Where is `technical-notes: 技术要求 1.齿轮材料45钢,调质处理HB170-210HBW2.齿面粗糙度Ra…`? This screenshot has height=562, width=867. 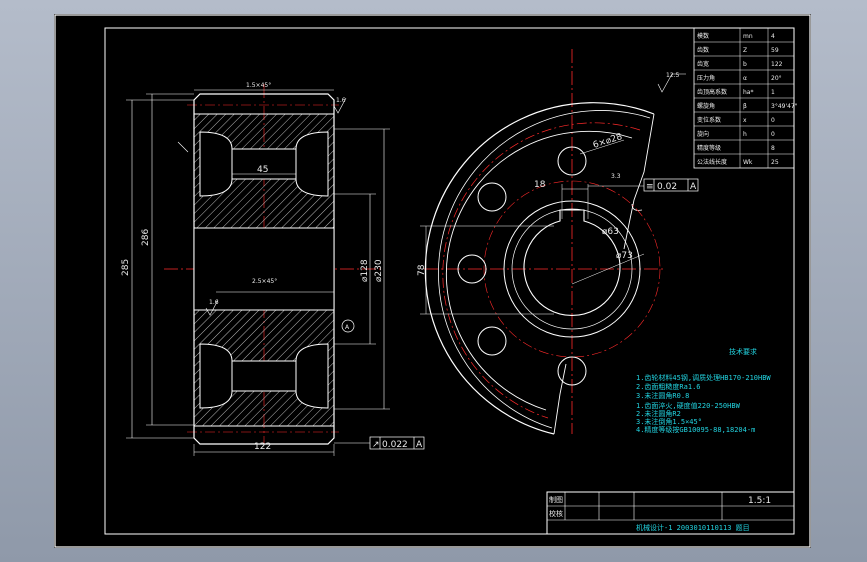
technical-notes: 技术要求 1.齿轮材料45钢,调质处理HB170-210HBW2.齿面粗糙度Ra… is located at coordinates (703, 390).